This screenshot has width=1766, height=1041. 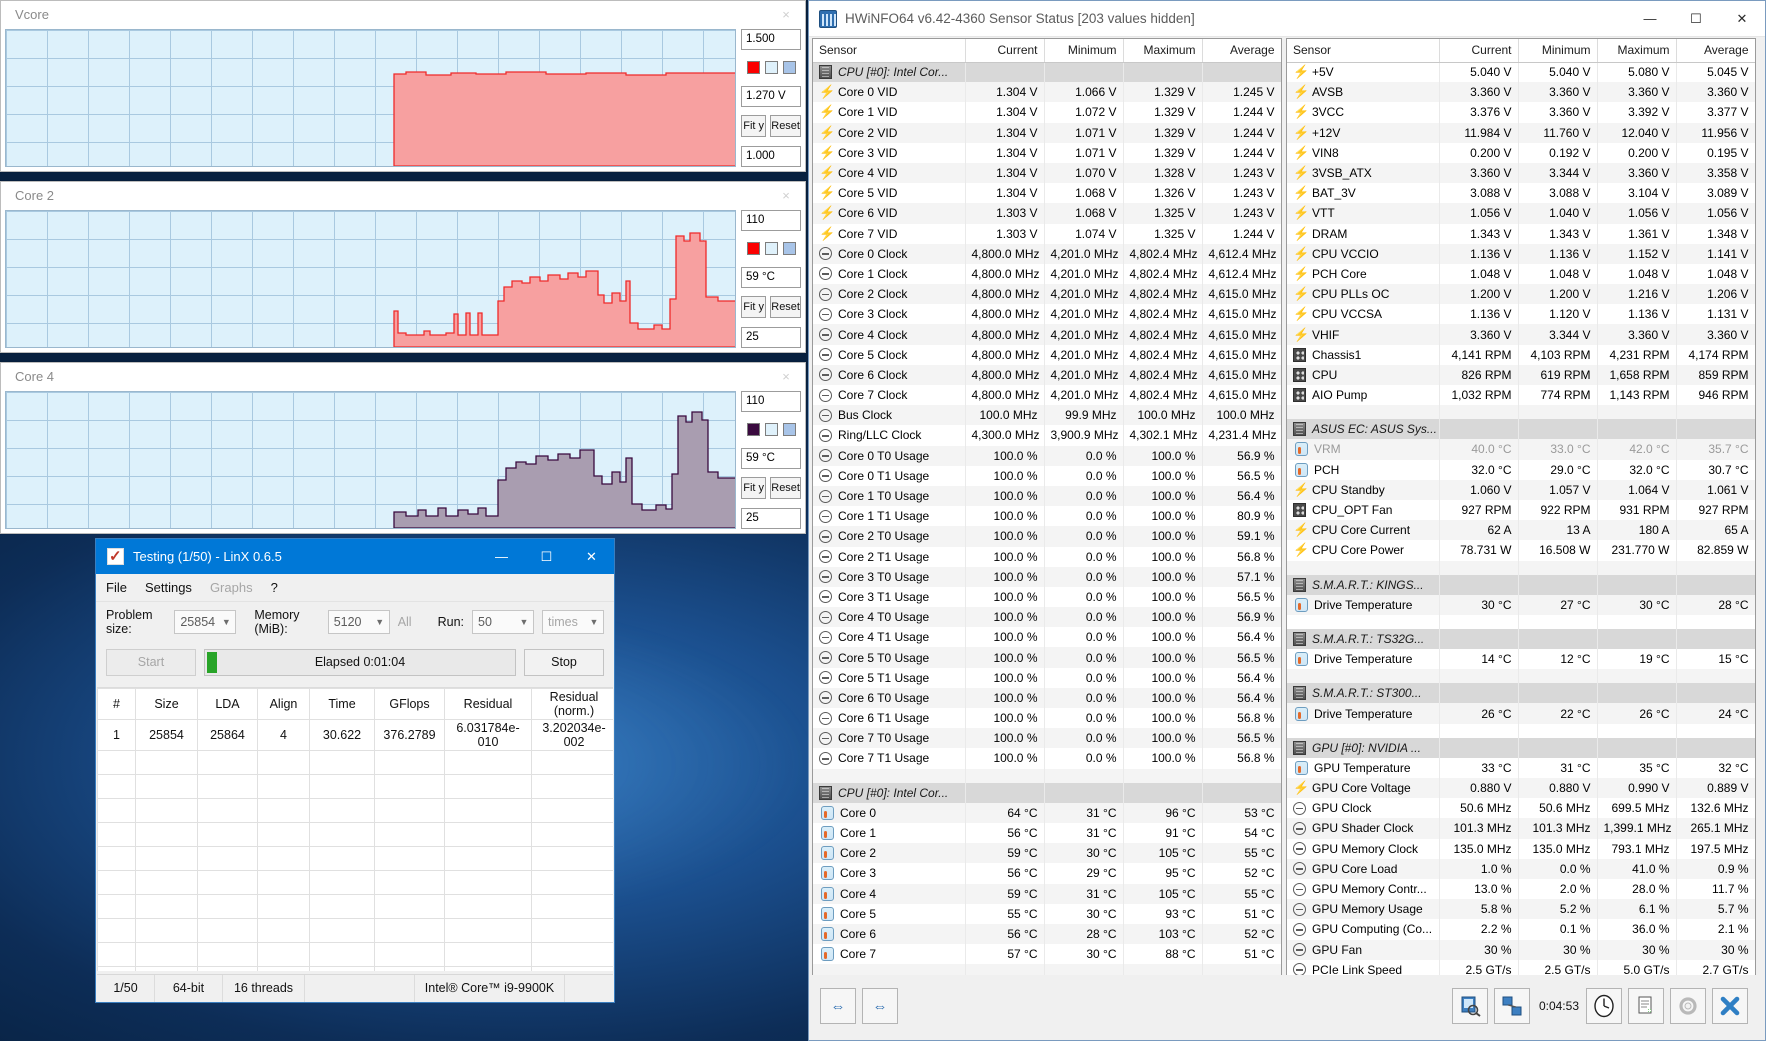 What do you see at coordinates (274, 587) in the screenshot?
I see `menu-item-help: ?` at bounding box center [274, 587].